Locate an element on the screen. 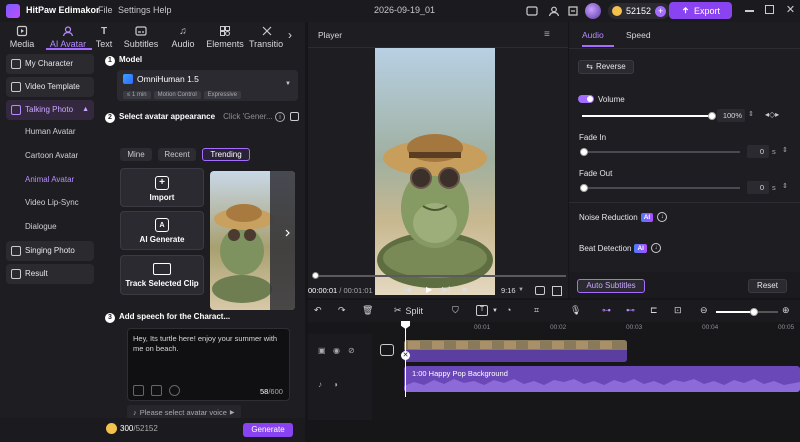  sidebar-sub-human-avatar: Human Avatar is located at coordinates (50, 131).